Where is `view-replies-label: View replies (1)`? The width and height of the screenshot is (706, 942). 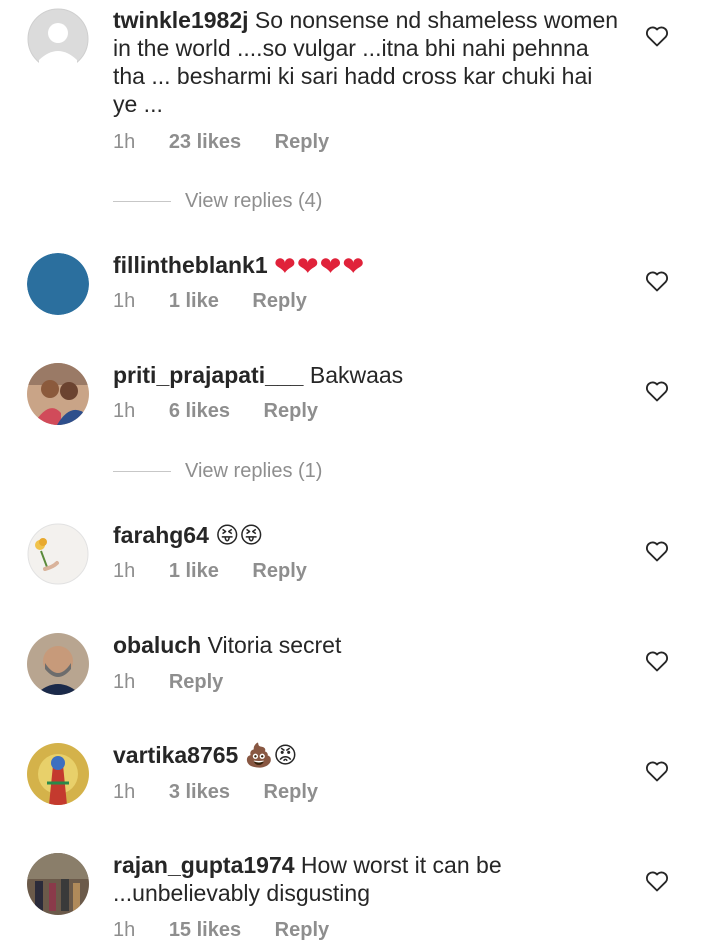 view-replies-label: View replies (1) is located at coordinates (254, 471).